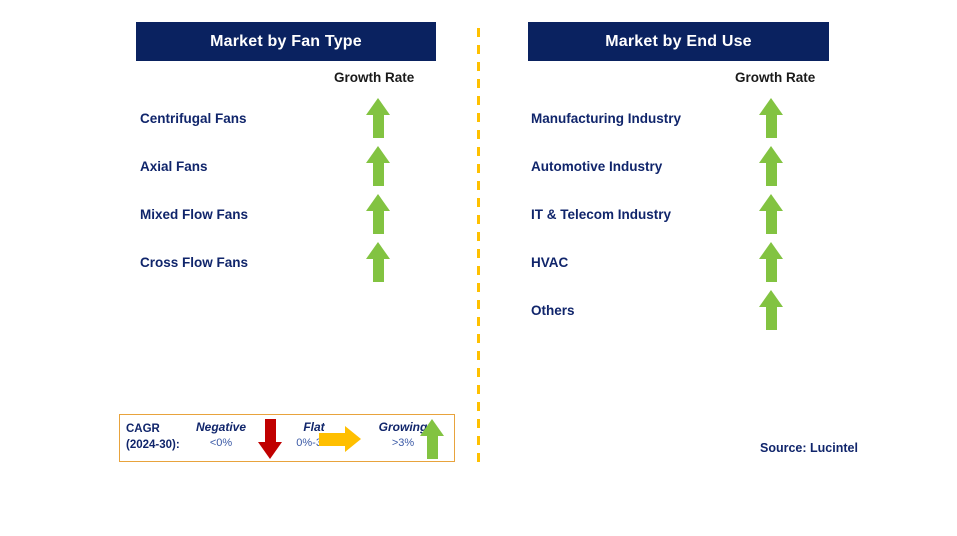 This screenshot has height=536, width=957. What do you see at coordinates (550, 262) in the screenshot?
I see `row-label: HVAC` at bounding box center [550, 262].